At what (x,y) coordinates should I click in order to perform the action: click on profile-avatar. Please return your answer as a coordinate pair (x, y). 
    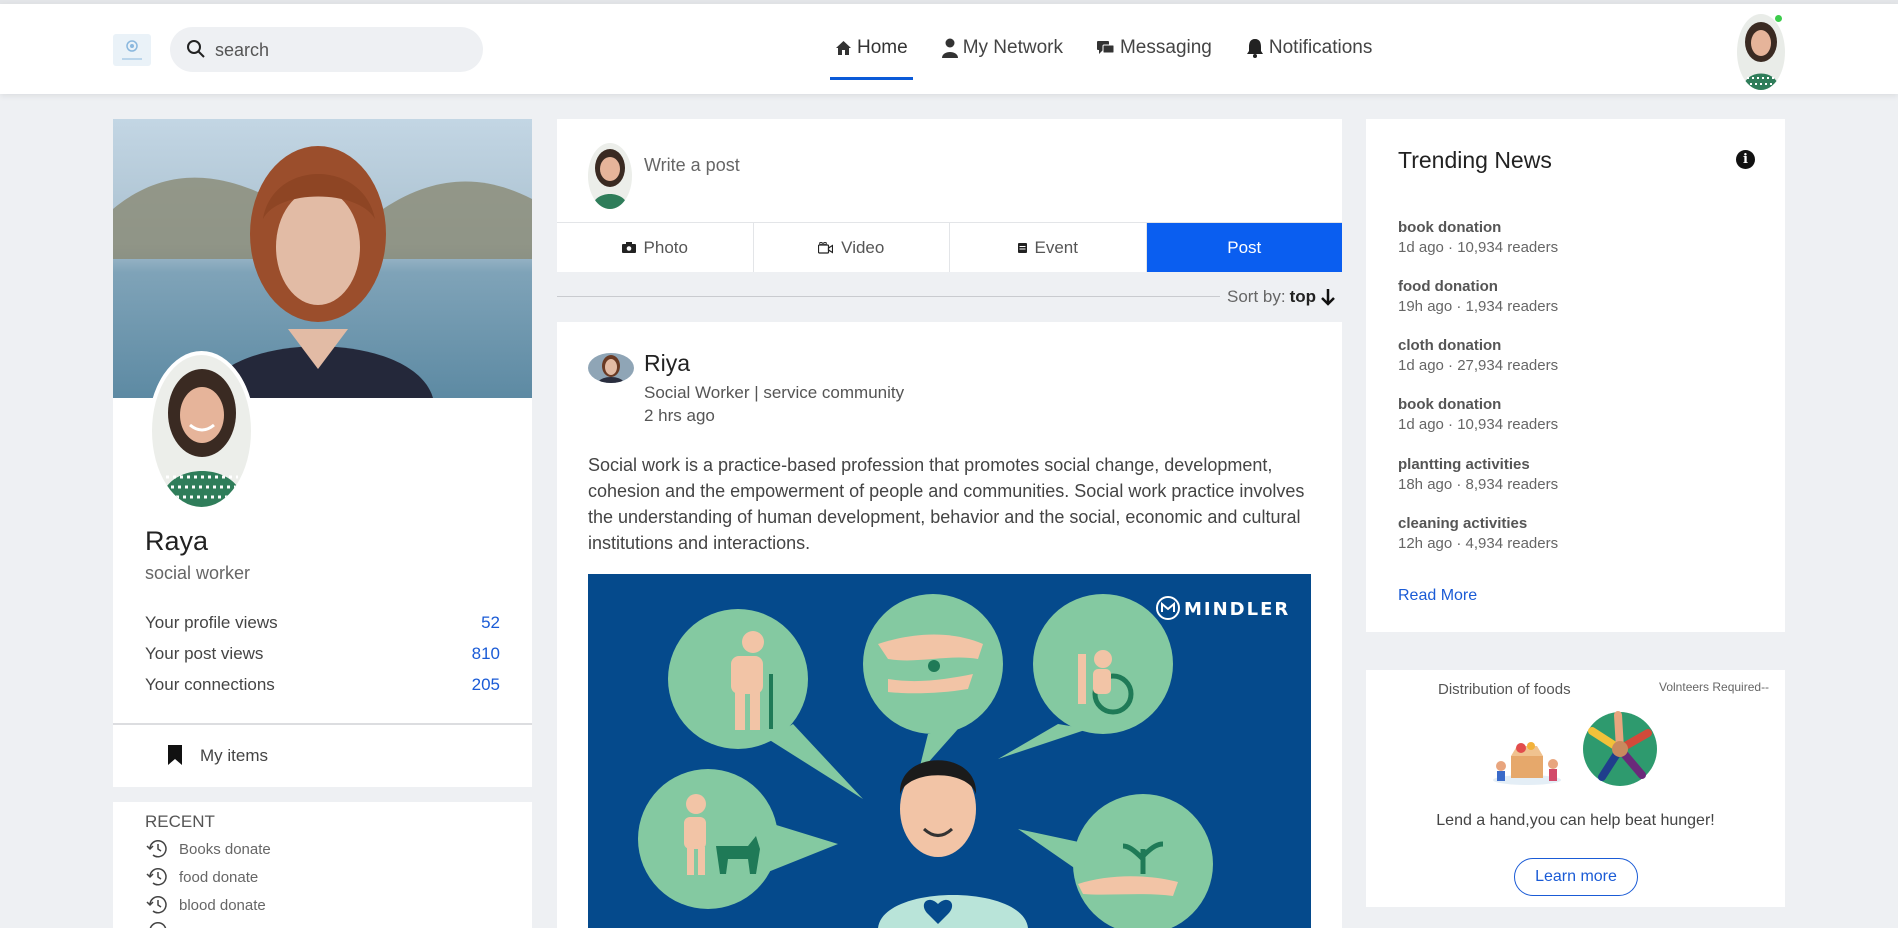
    Looking at the image, I should click on (201, 431).